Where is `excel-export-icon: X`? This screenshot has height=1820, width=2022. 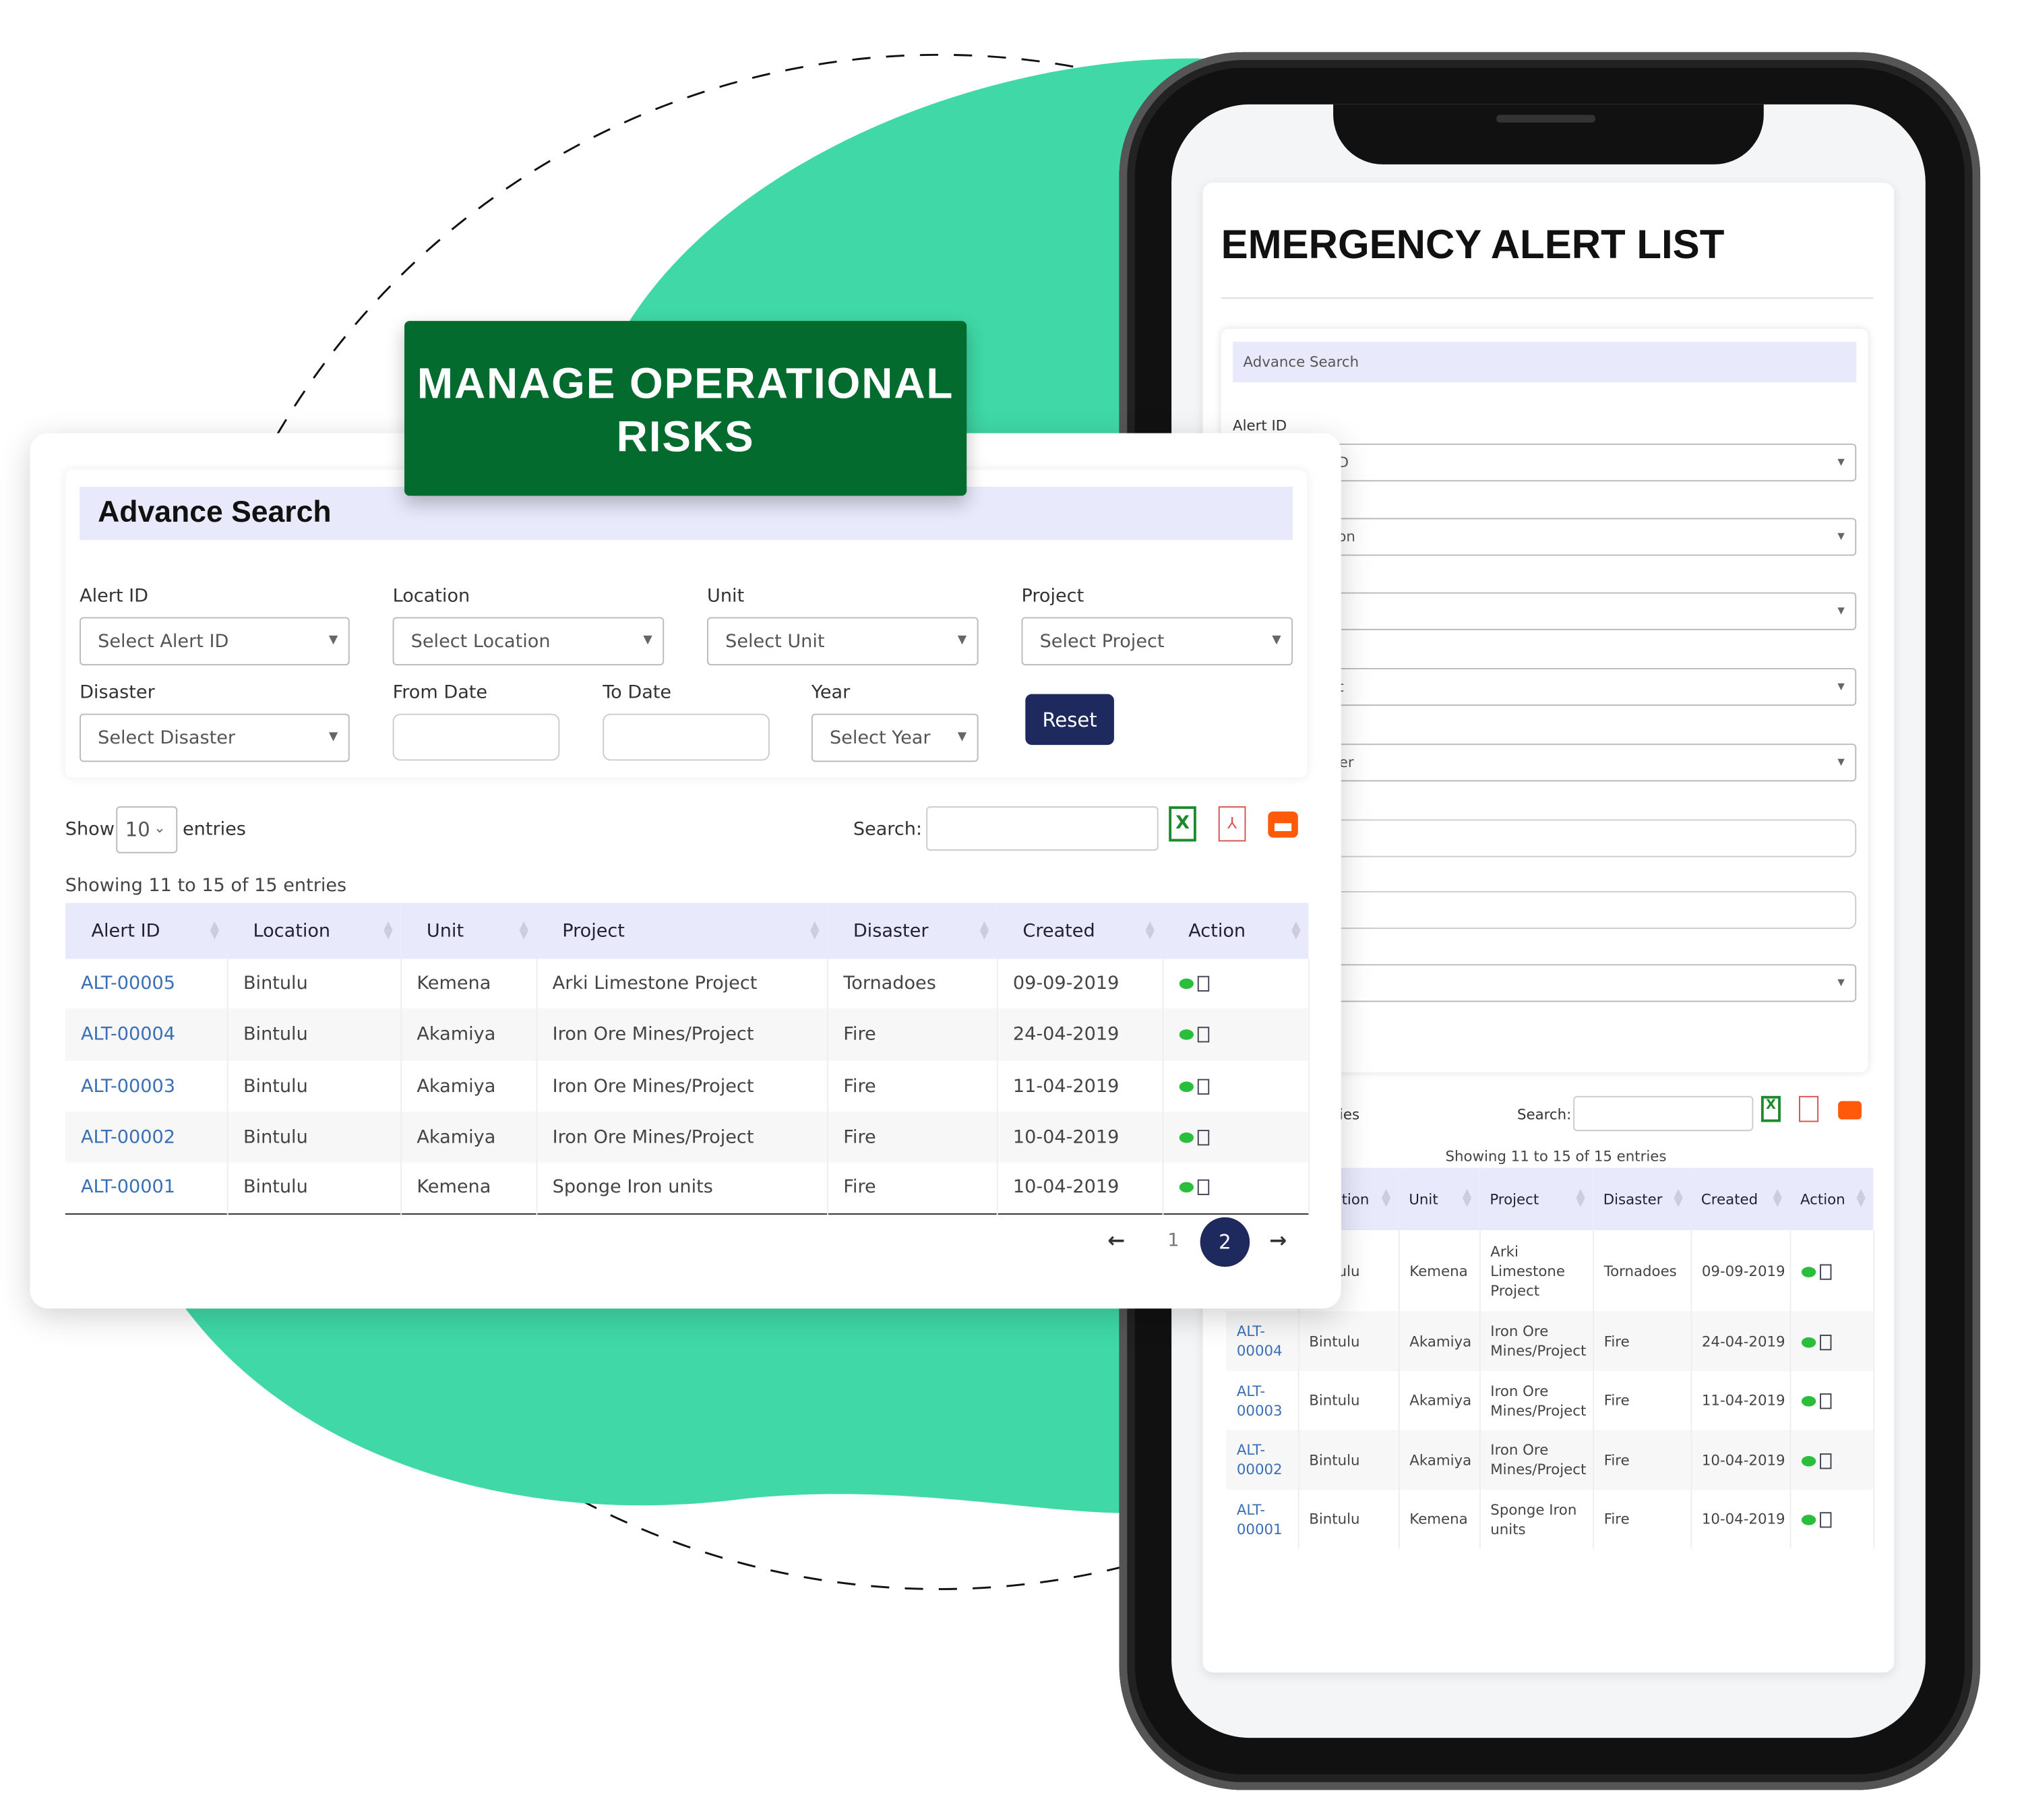 excel-export-icon: X is located at coordinates (1182, 824).